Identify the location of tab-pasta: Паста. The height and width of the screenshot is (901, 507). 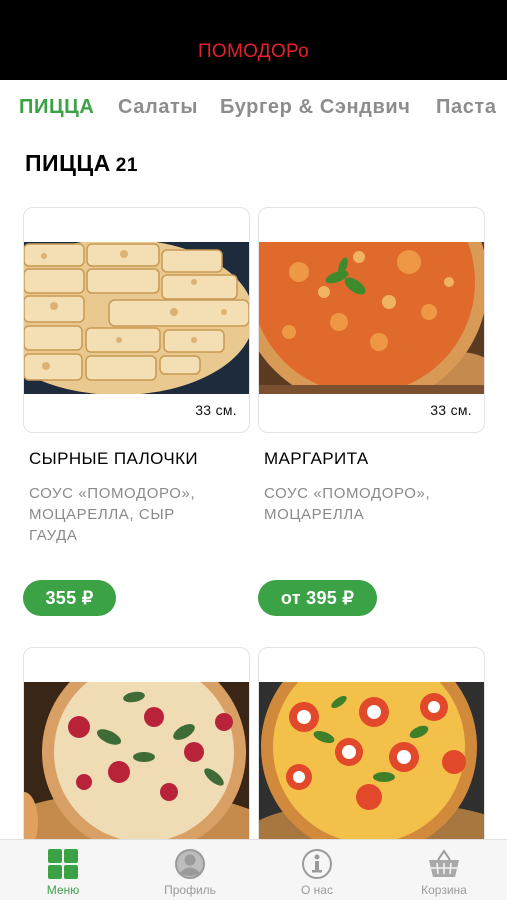
(466, 107).